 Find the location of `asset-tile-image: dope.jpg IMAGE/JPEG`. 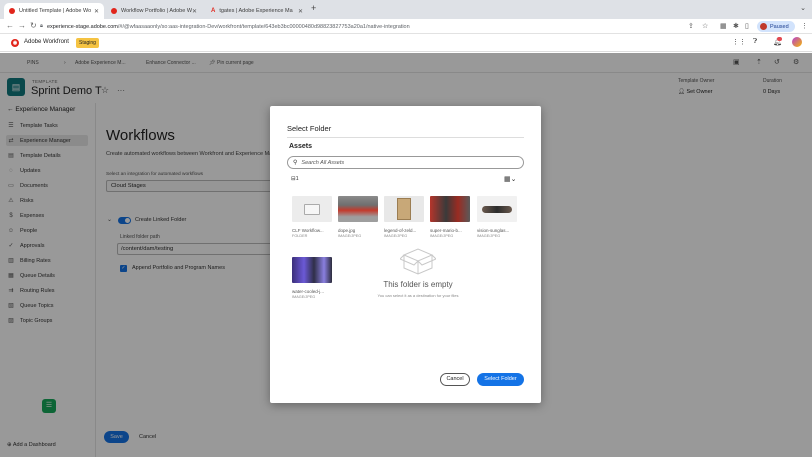

asset-tile-image: dope.jpg IMAGE/JPEG is located at coordinates (359, 217).